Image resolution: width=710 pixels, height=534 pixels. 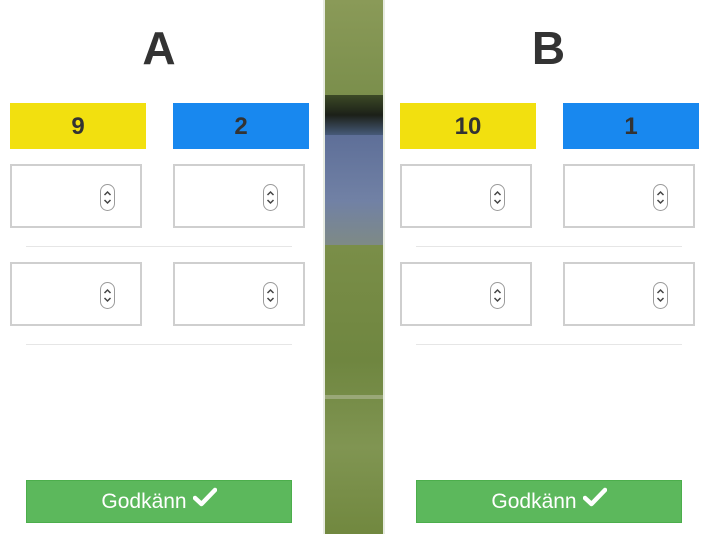 I want to click on background-photo-strip, so click(x=354, y=267).